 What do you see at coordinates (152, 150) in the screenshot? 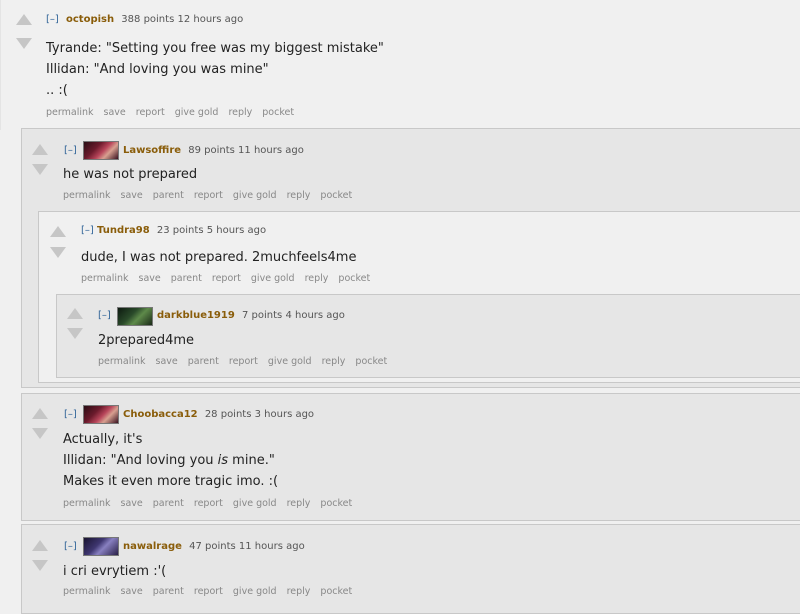
I see `author-link: Lawsoffire` at bounding box center [152, 150].